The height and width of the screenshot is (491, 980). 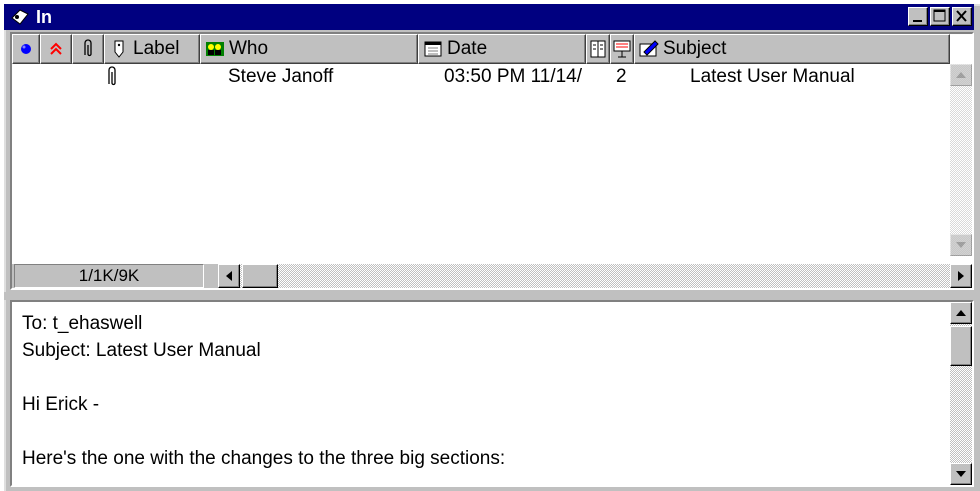 I want to click on column-who-text: Who, so click(x=249, y=48).